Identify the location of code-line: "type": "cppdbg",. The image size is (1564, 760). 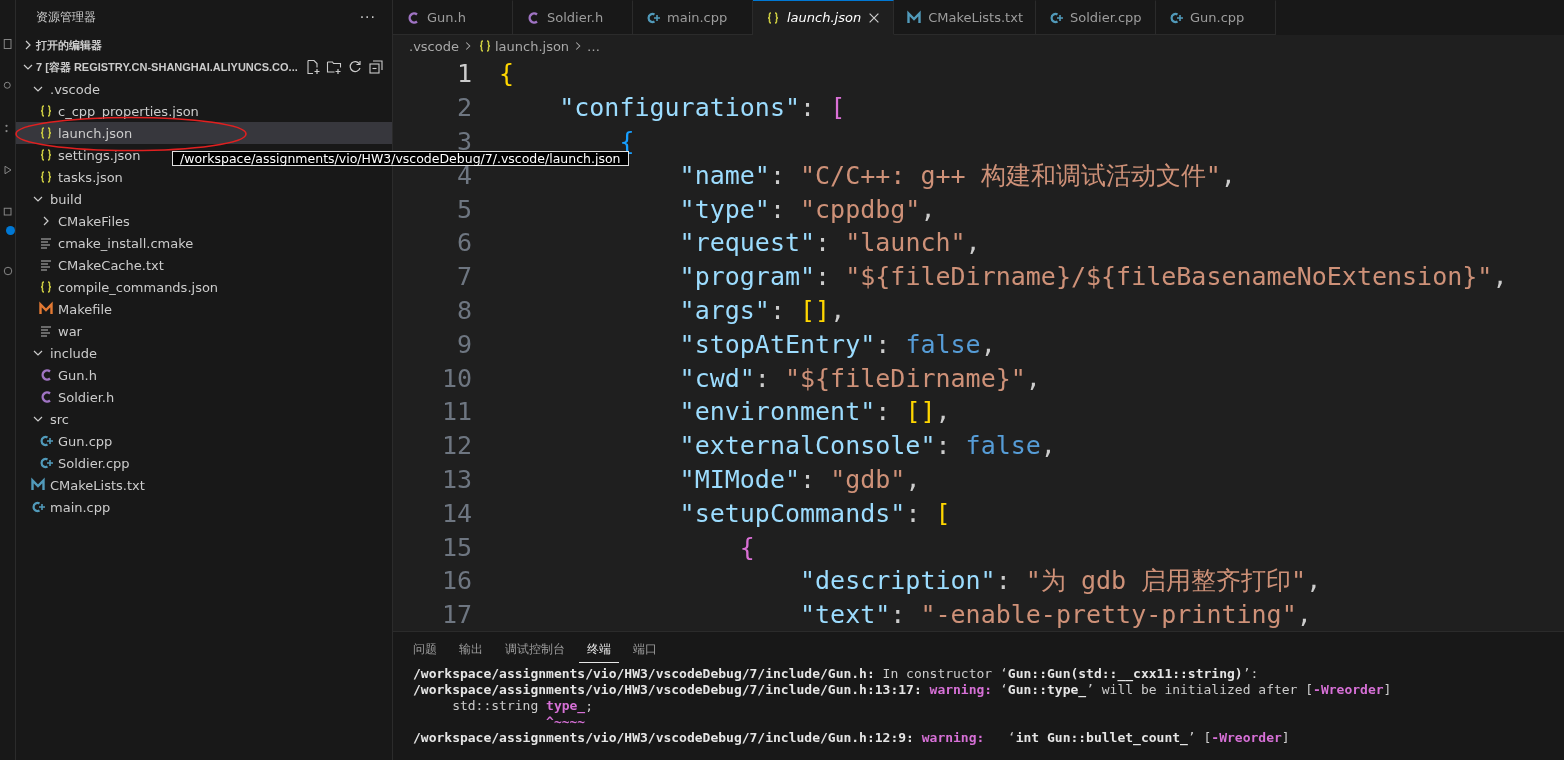
(807, 209).